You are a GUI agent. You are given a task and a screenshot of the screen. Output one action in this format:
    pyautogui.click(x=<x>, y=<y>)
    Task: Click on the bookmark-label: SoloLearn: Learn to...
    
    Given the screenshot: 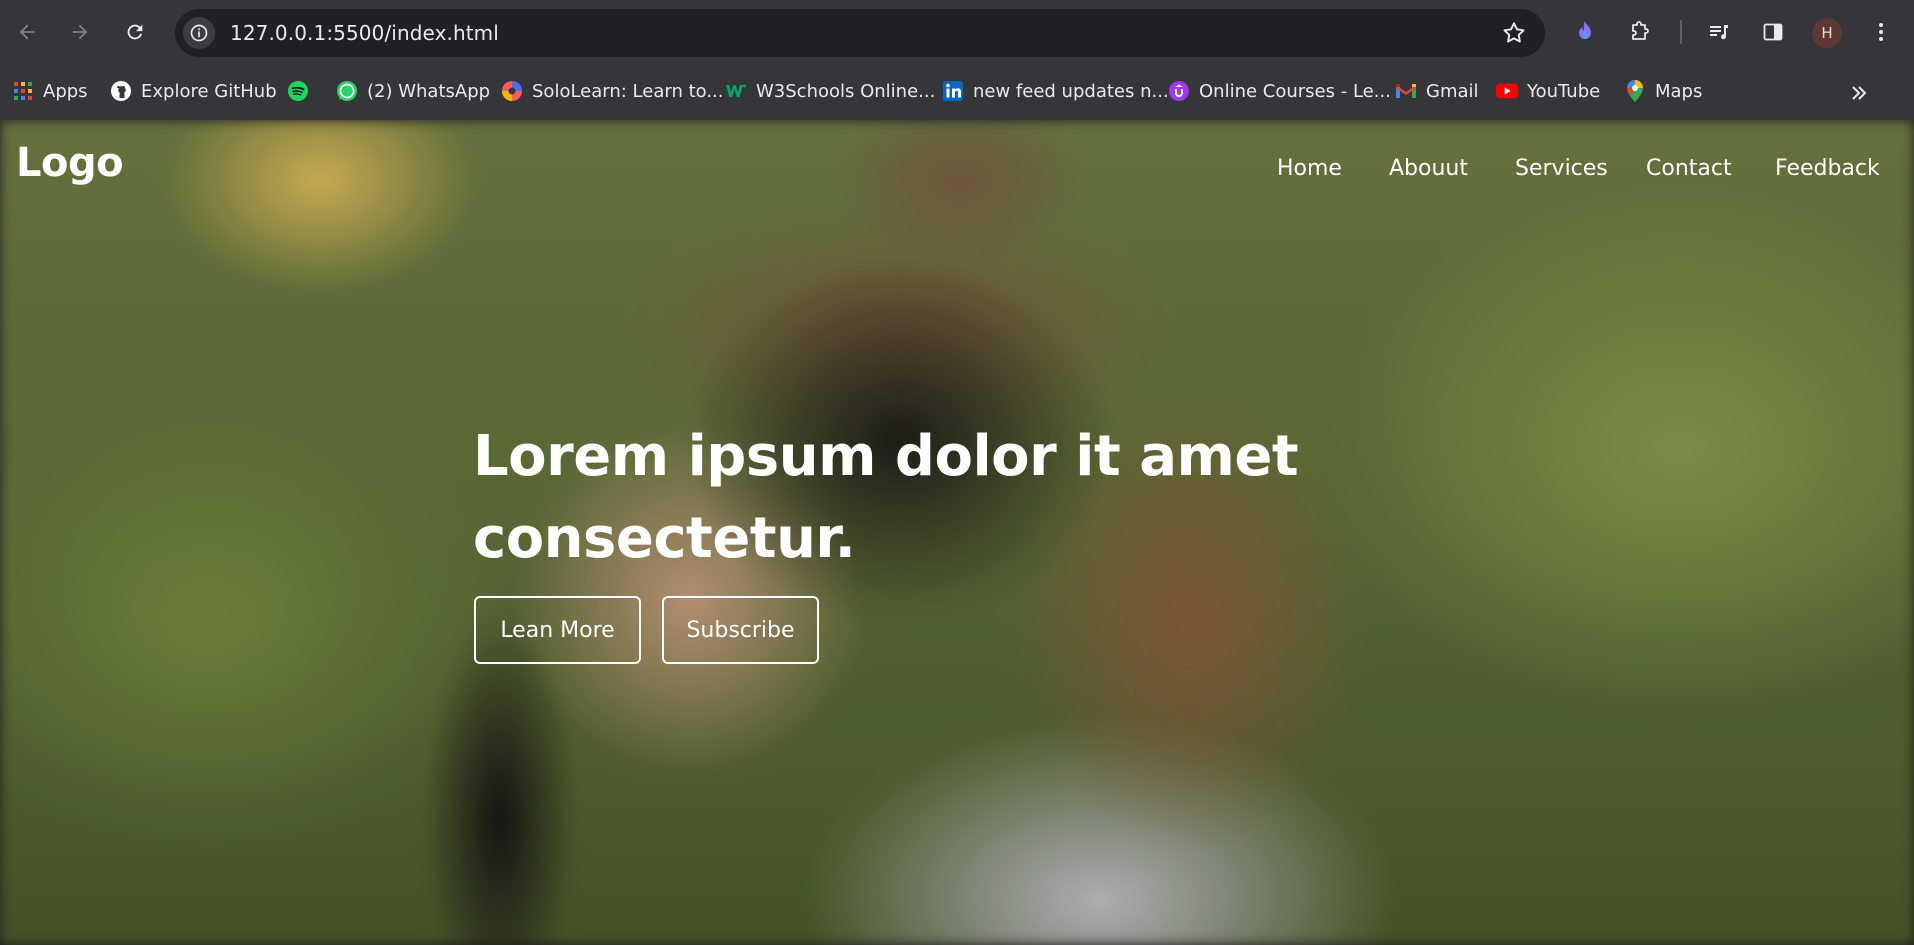 What is the action you would take?
    pyautogui.click(x=628, y=91)
    